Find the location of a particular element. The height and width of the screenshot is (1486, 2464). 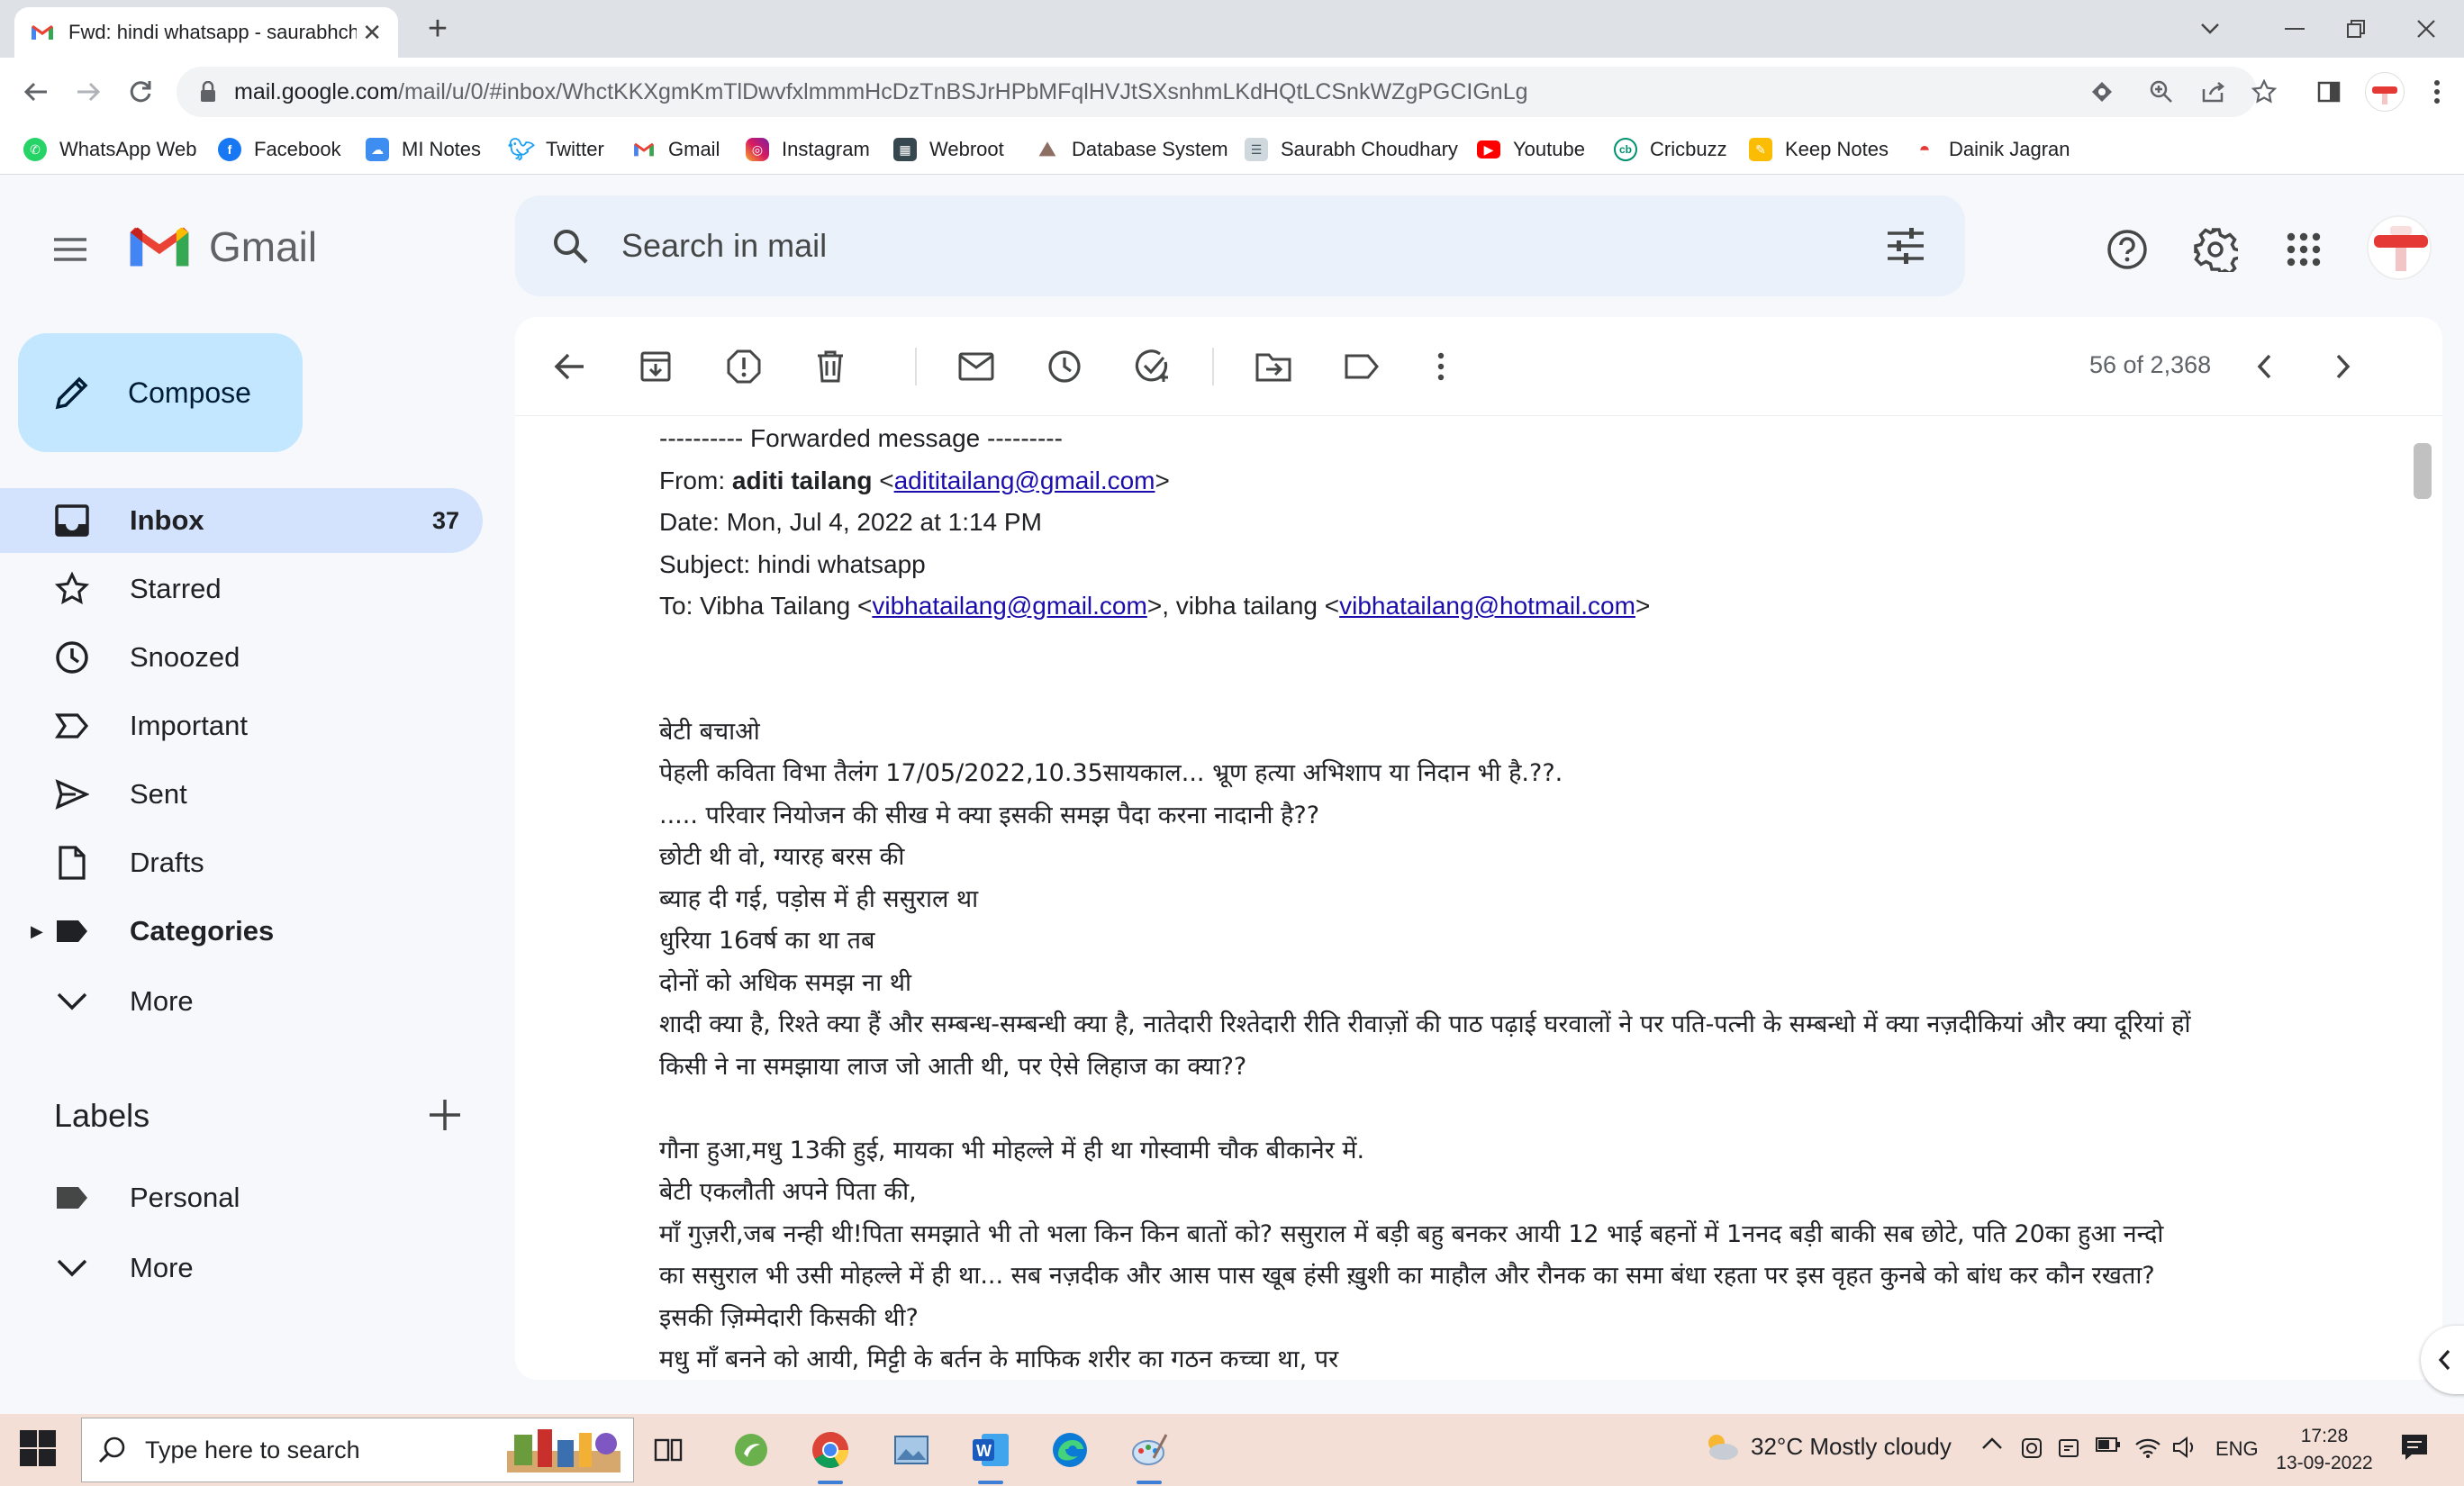

bookmark-facebook: f Facebook is located at coordinates (279, 150).